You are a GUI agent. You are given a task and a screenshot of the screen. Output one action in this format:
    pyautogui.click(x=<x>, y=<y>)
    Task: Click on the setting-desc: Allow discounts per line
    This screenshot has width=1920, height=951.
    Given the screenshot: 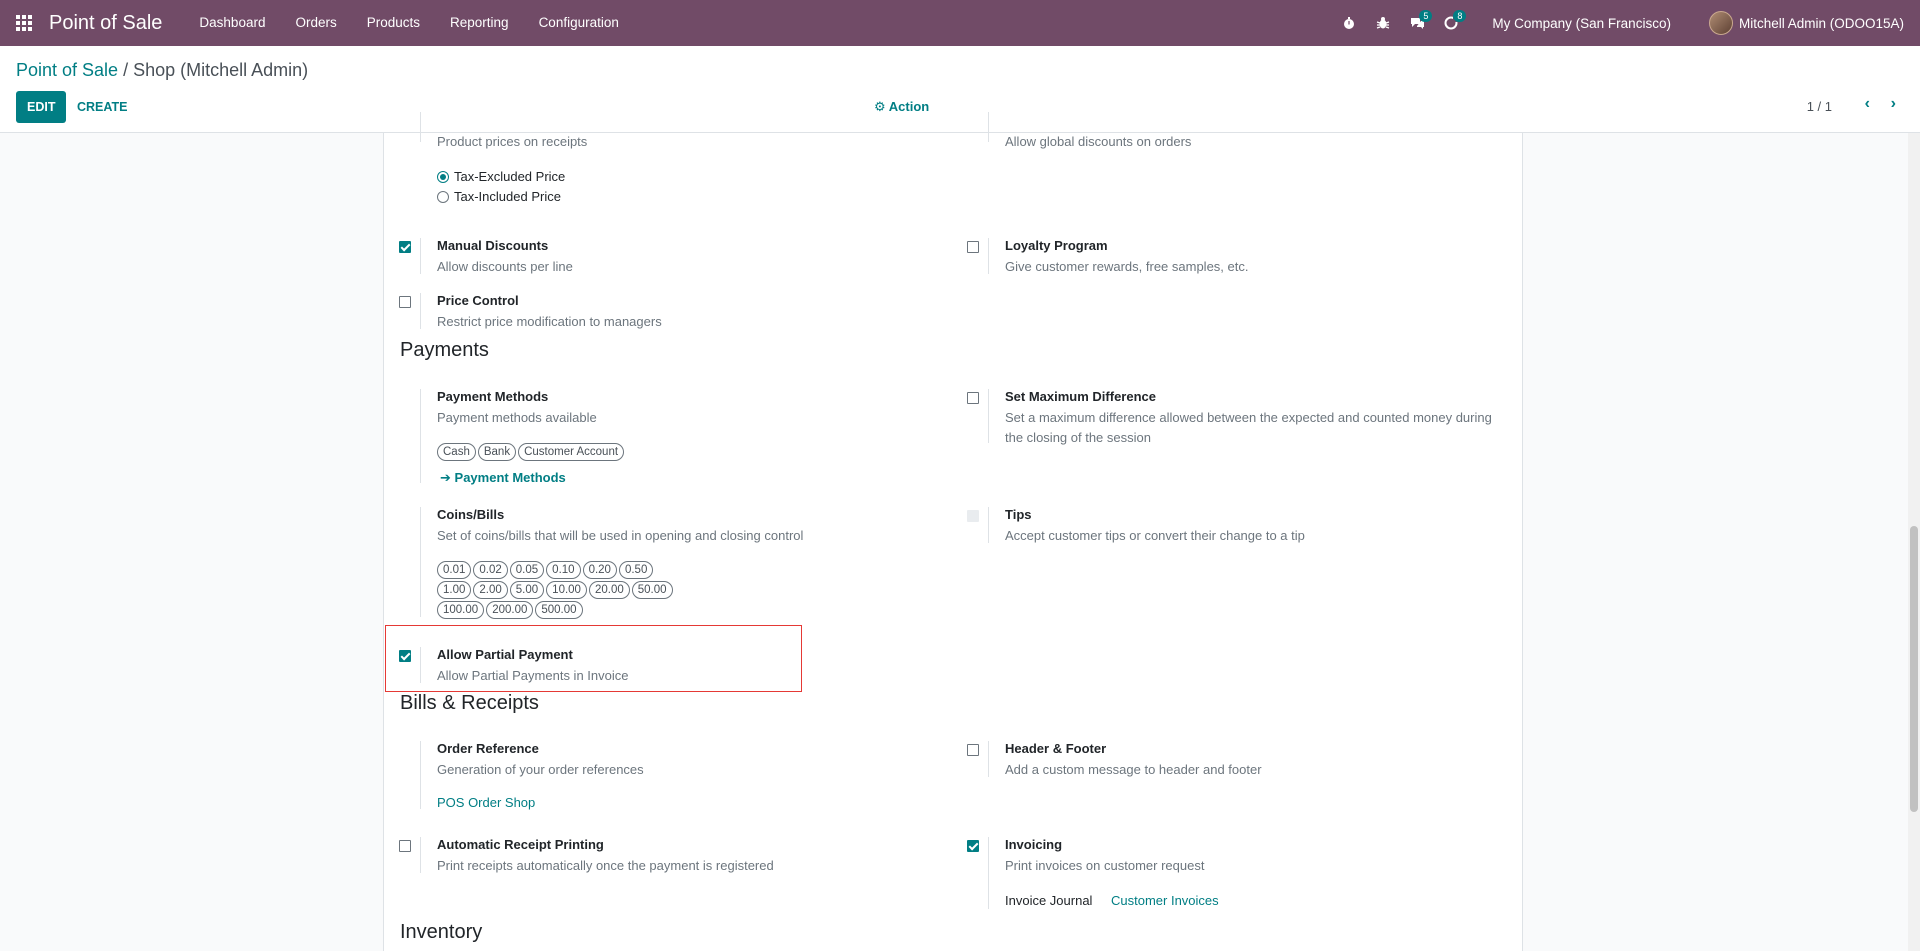 What is the action you would take?
    pyautogui.click(x=505, y=266)
    